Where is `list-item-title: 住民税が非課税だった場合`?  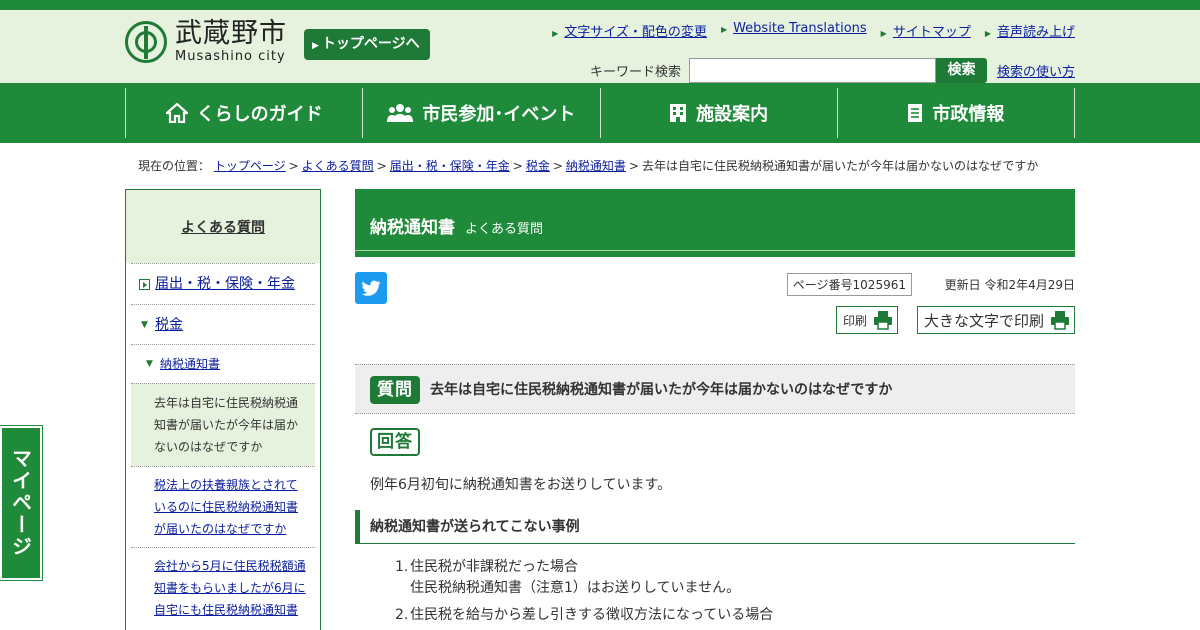 list-item-title: 住民税が非課税だった場合 is located at coordinates (494, 567).